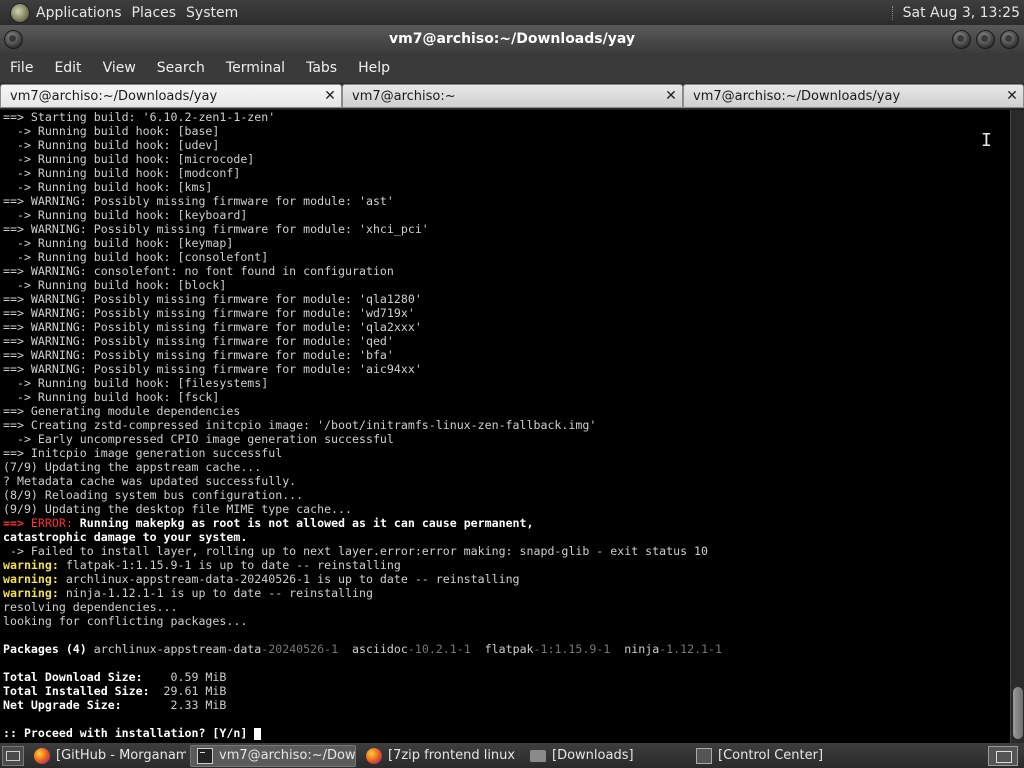 The height and width of the screenshot is (768, 1024). What do you see at coordinates (20, 12) in the screenshot?
I see `distro-logo-icon` at bounding box center [20, 12].